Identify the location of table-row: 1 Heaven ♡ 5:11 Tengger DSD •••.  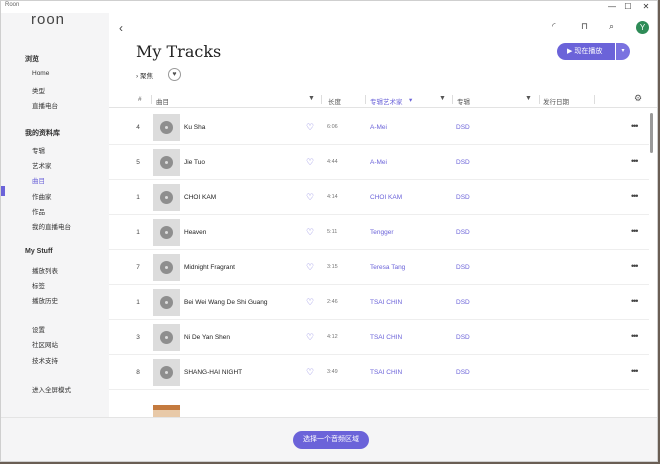
(379, 232).